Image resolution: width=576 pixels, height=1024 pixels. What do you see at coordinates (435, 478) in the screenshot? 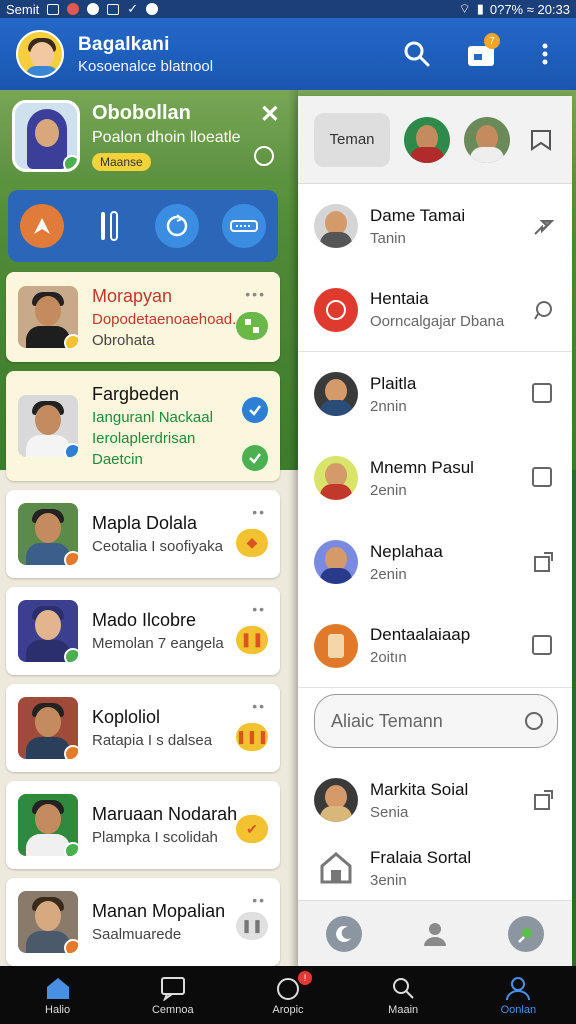
I see `contact-row: Mnemn Pasul 2enin` at bounding box center [435, 478].